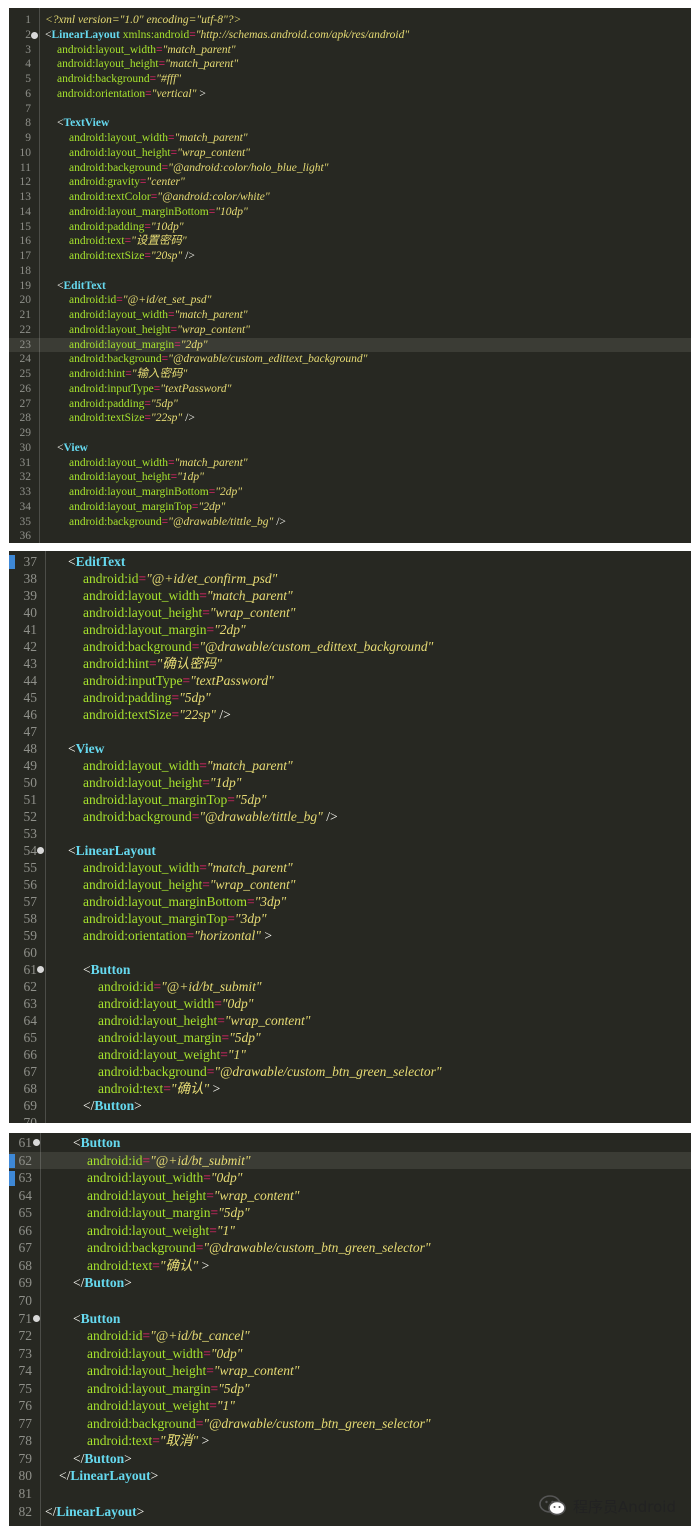 The height and width of the screenshot is (1534, 700). I want to click on code-line: 7, so click(350, 109).